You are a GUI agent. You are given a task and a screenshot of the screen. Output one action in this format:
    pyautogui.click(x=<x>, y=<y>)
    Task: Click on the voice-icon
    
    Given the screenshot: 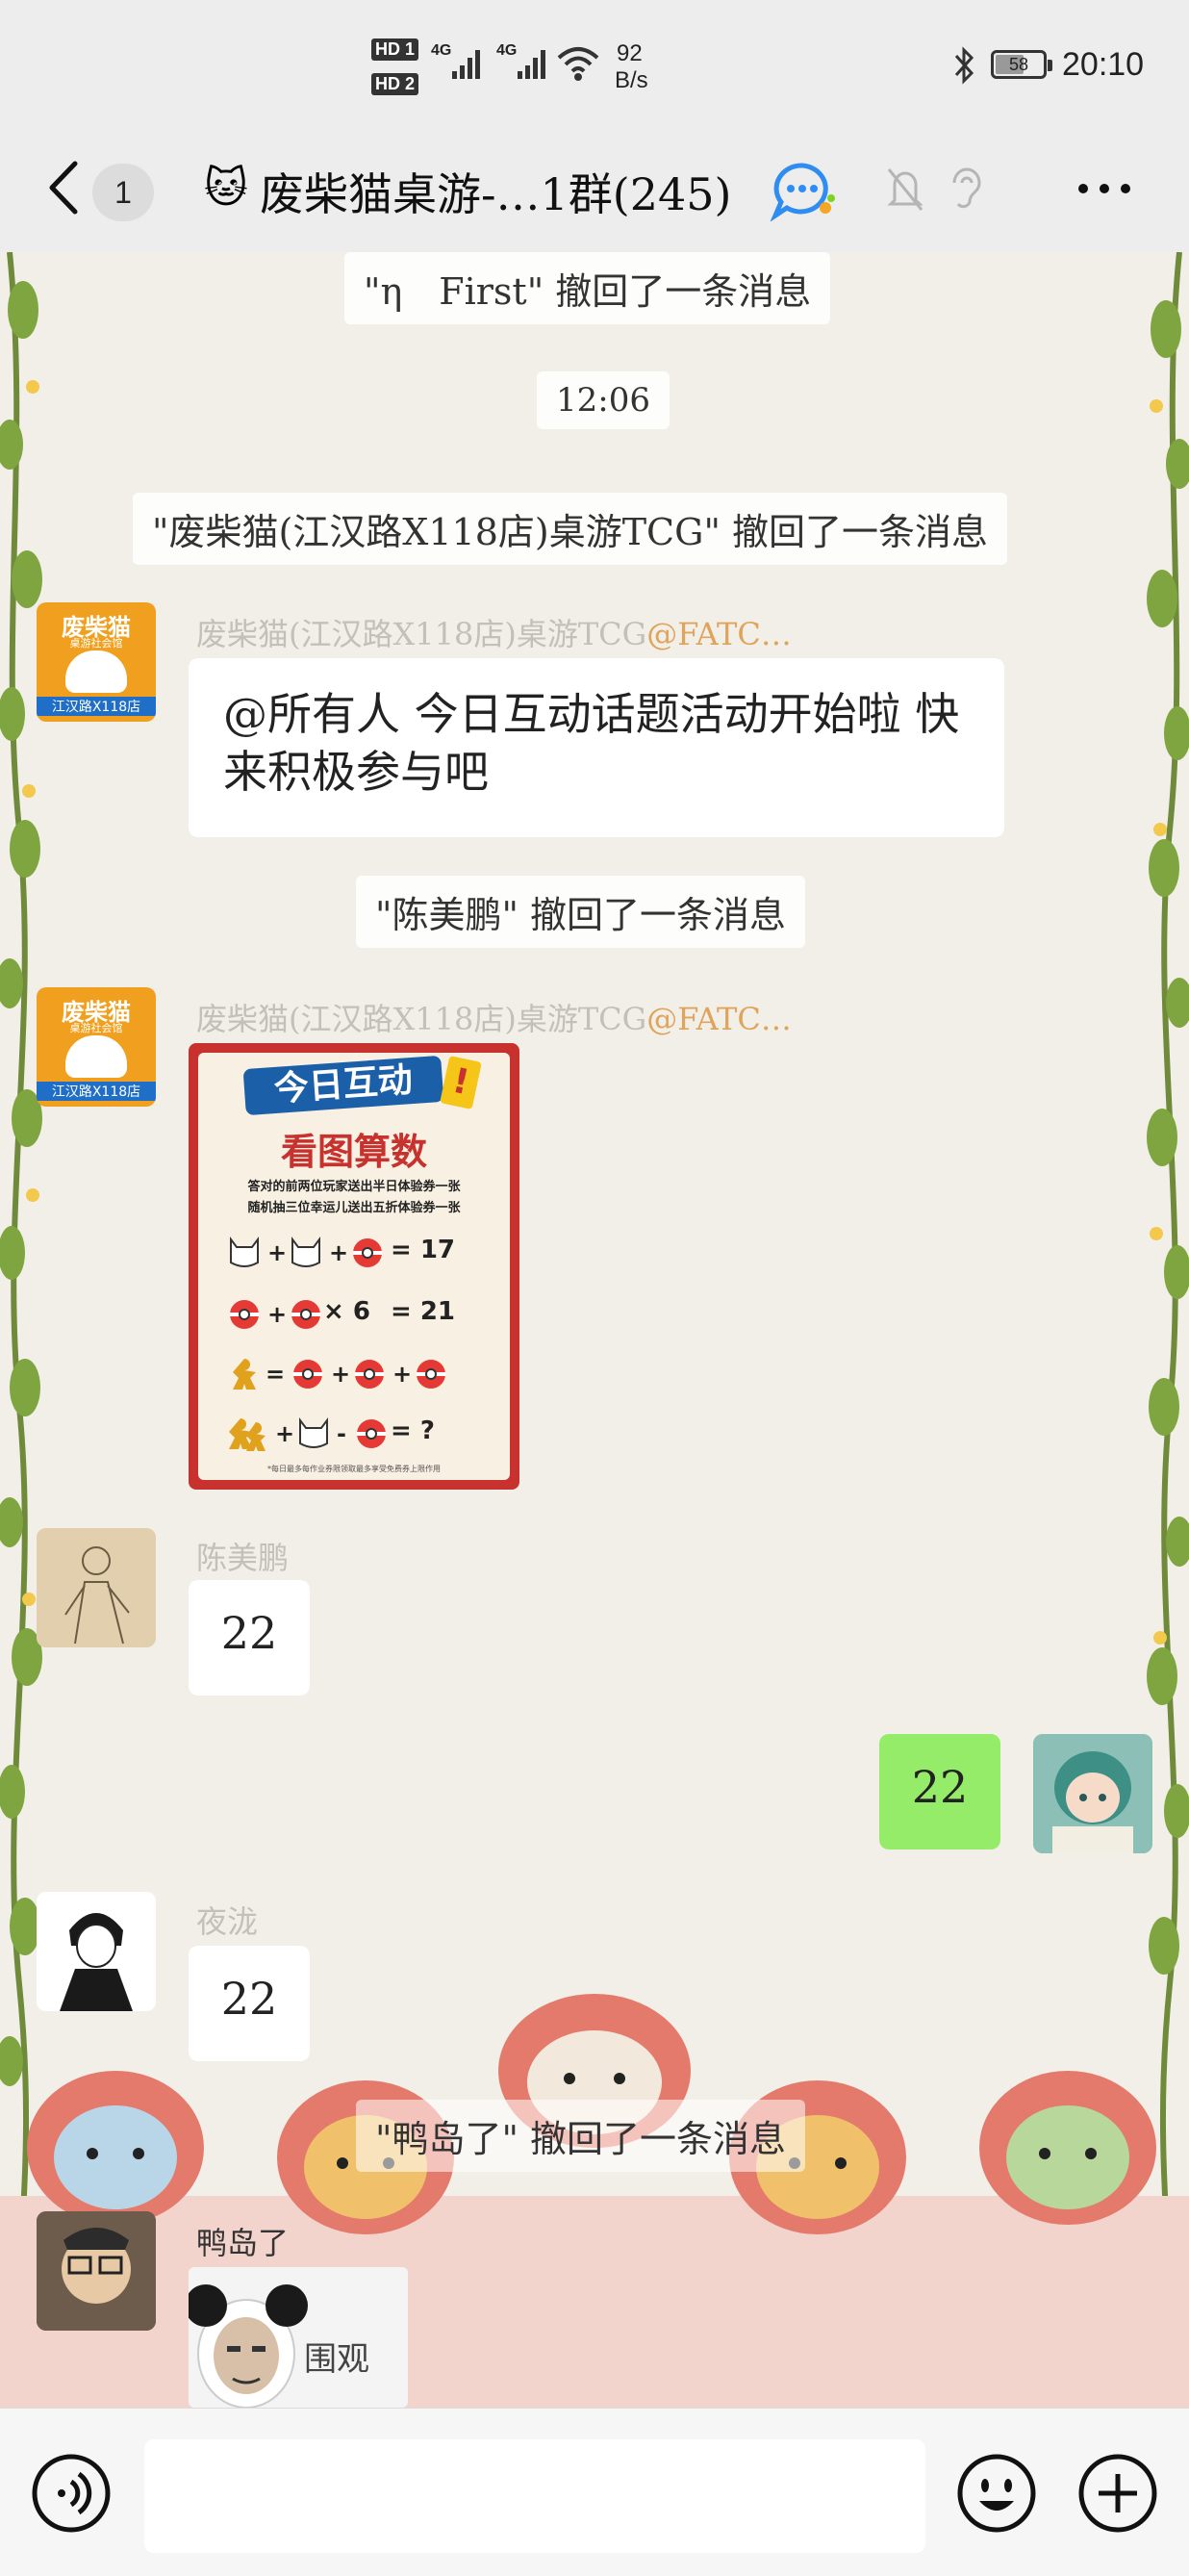 What is the action you would take?
    pyautogui.click(x=71, y=2493)
    